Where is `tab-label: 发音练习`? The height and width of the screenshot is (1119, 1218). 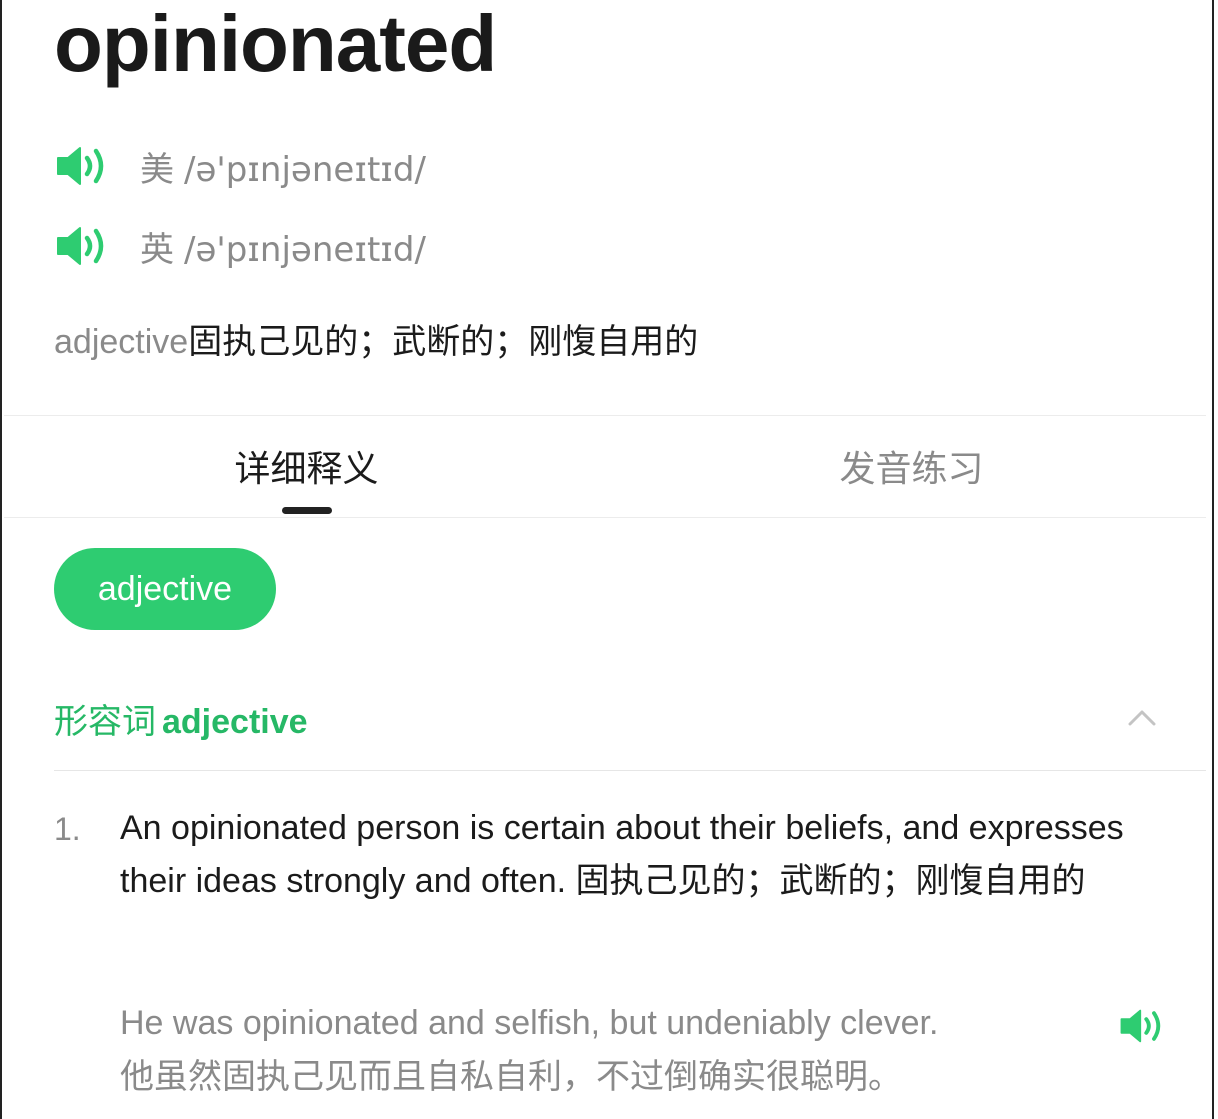 tab-label: 发音练习 is located at coordinates (911, 468).